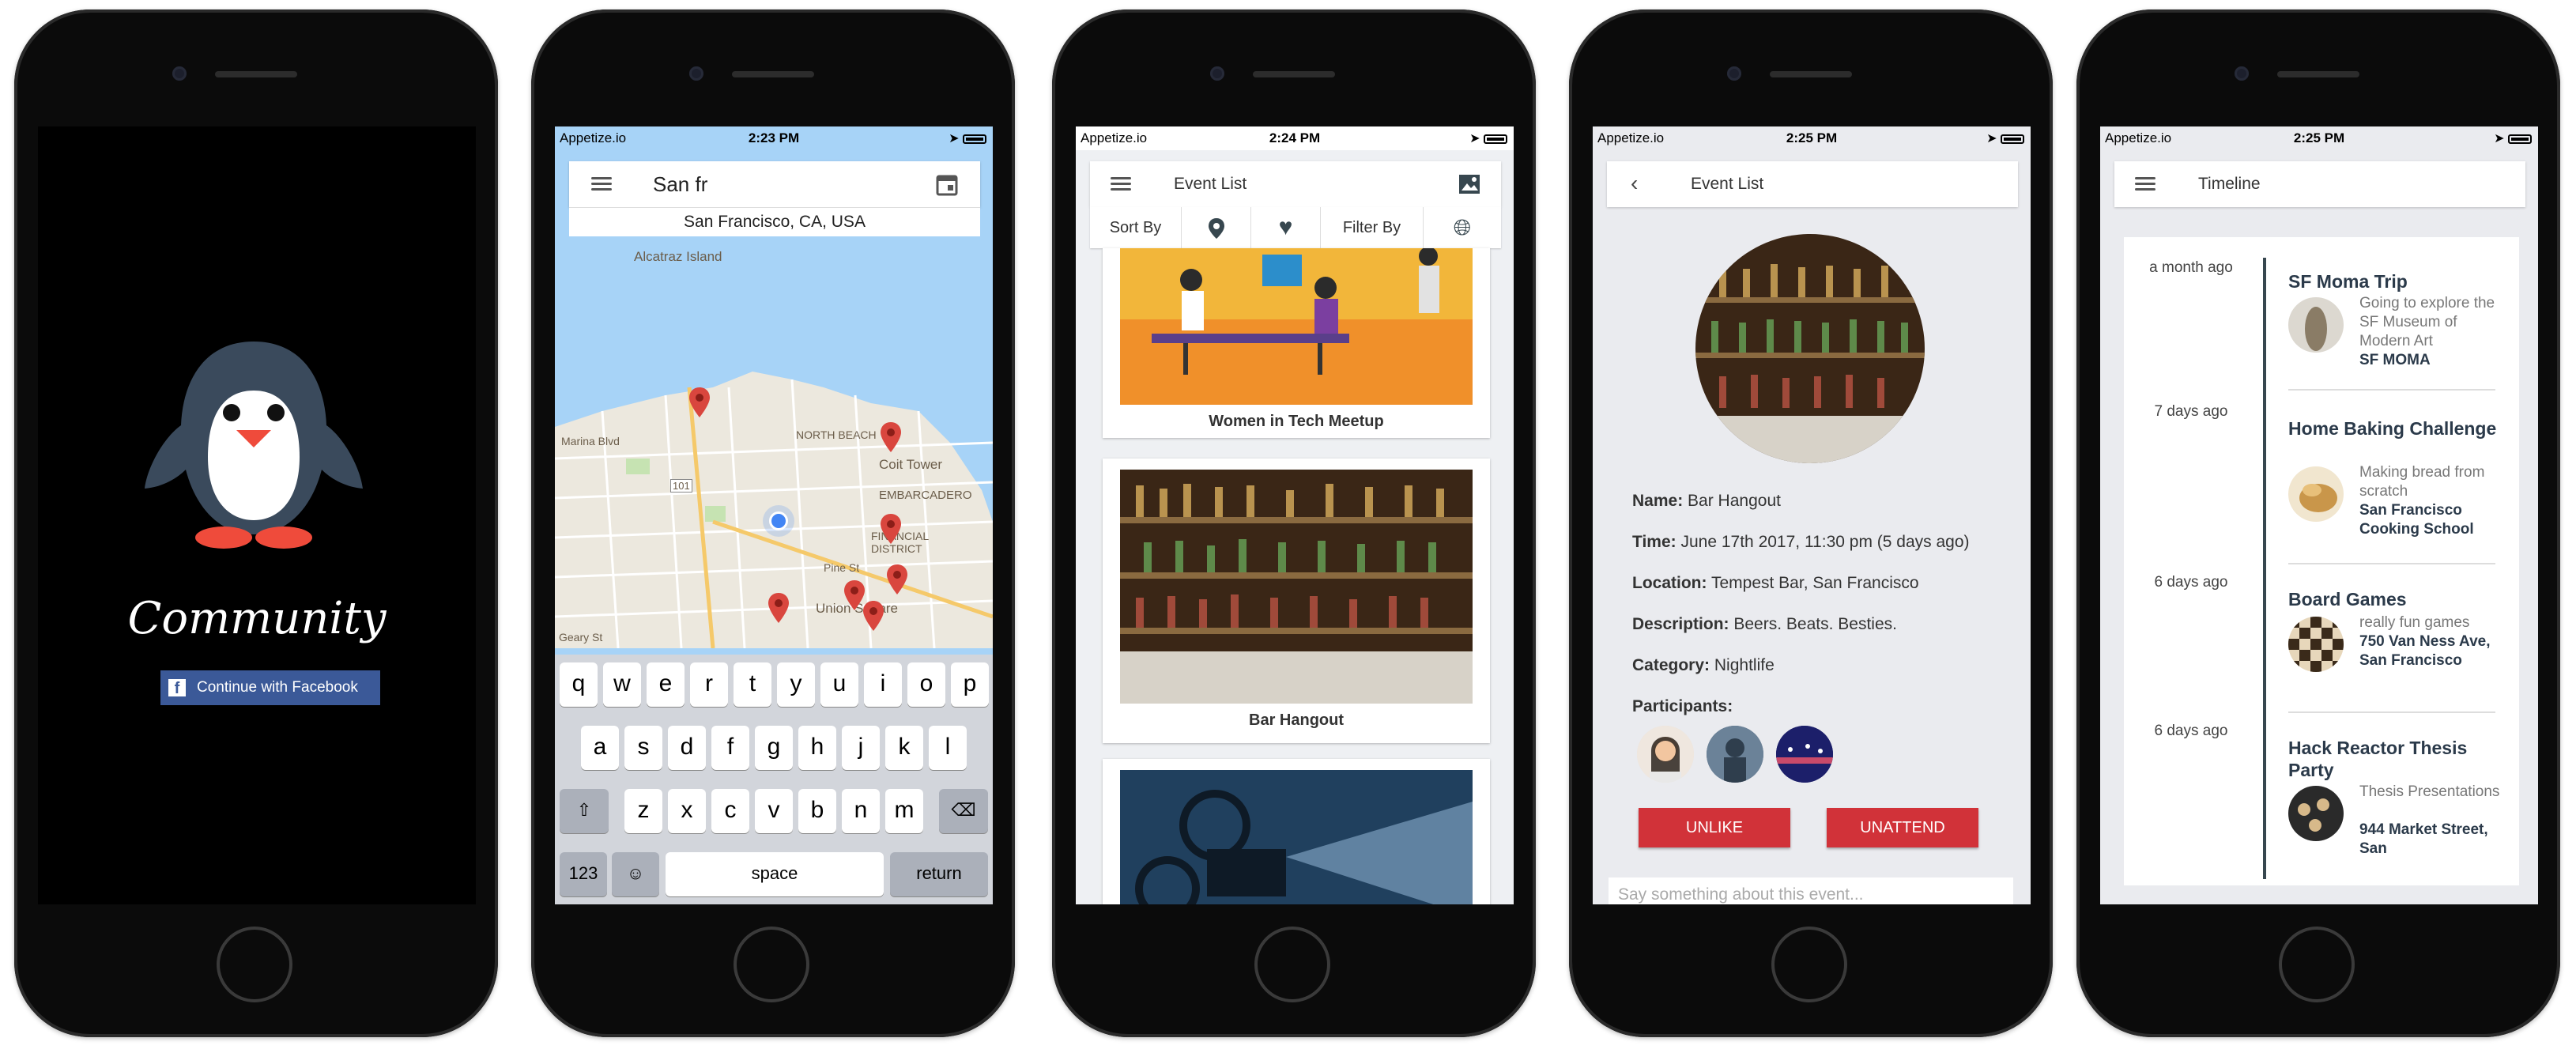 Image resolution: width=2576 pixels, height=1053 pixels. I want to click on key-c: c, so click(730, 811).